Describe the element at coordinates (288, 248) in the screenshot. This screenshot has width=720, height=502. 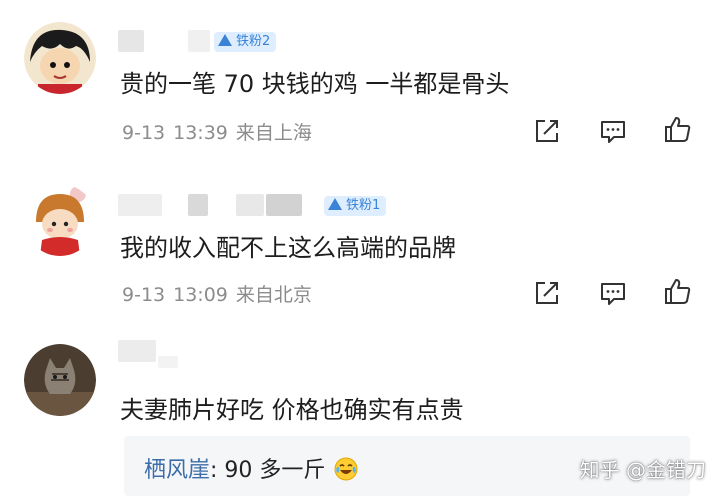
I see `comment-text: 我的收入配不上这么高端的品牌` at that location.